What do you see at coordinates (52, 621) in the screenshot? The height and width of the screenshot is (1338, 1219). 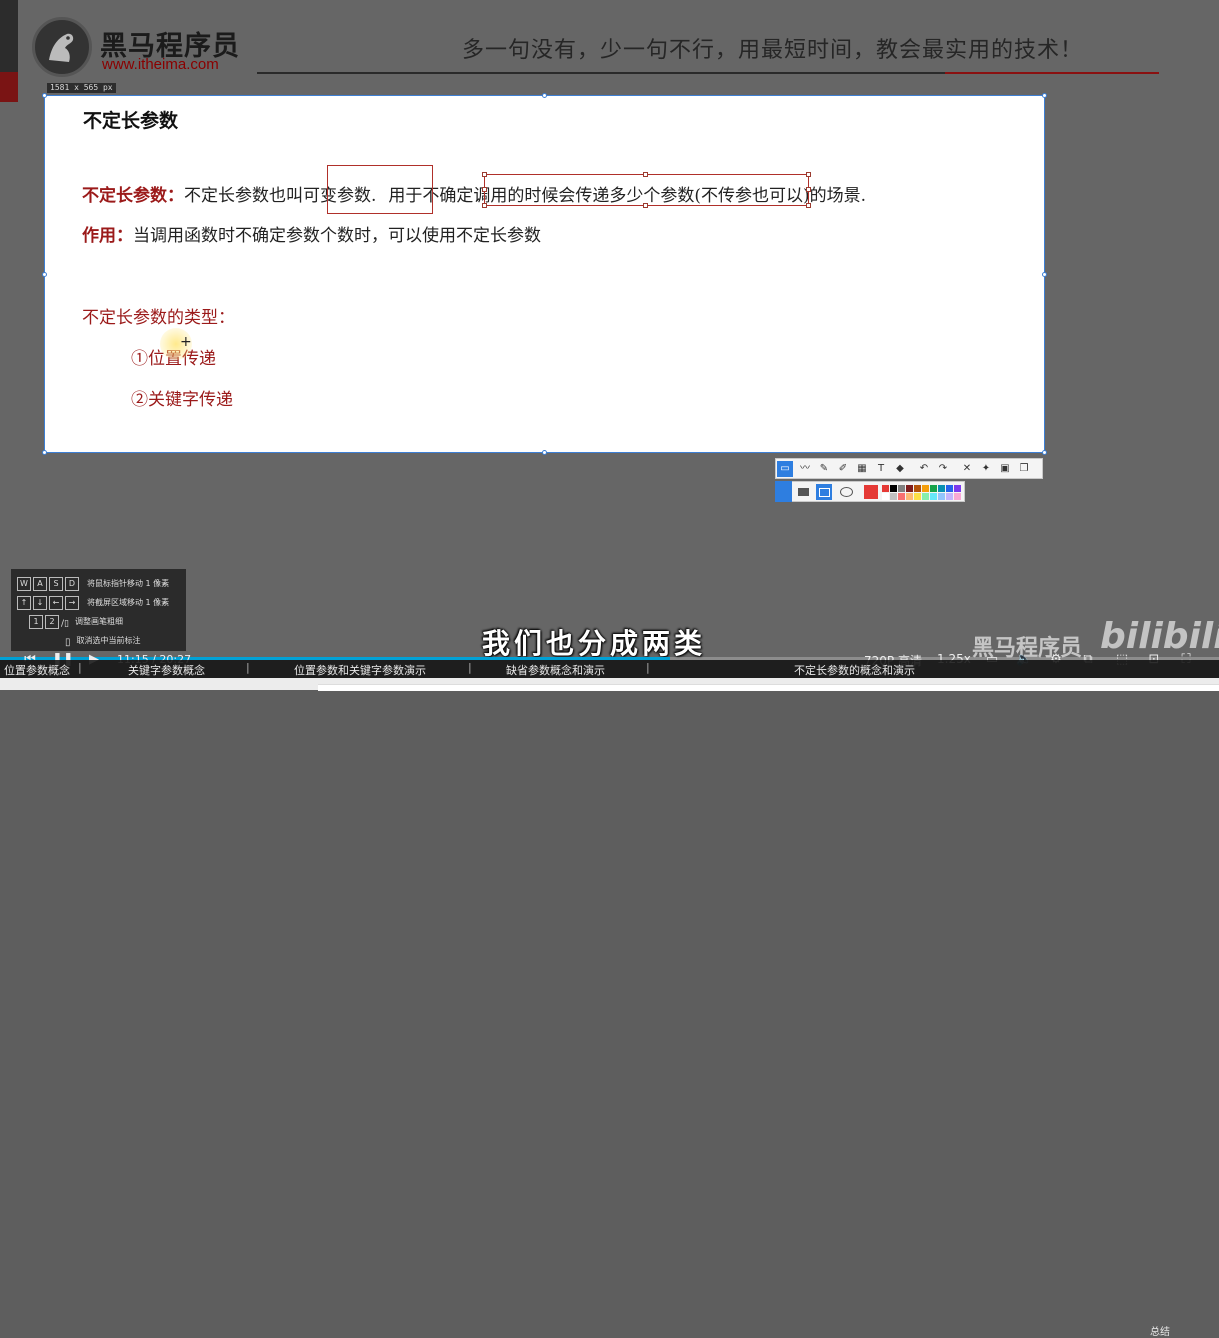 I see `key-2: 2` at bounding box center [52, 621].